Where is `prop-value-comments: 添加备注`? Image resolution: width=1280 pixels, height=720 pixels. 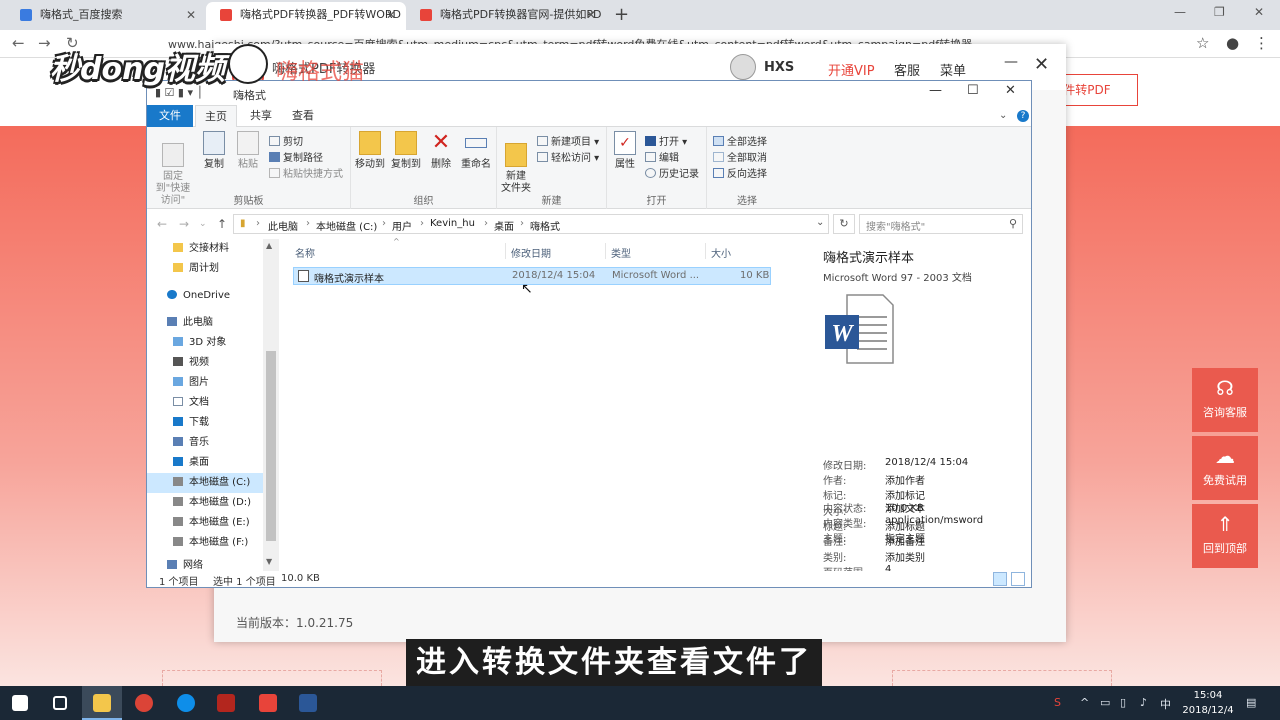 prop-value-comments: 添加备注 is located at coordinates (905, 540).